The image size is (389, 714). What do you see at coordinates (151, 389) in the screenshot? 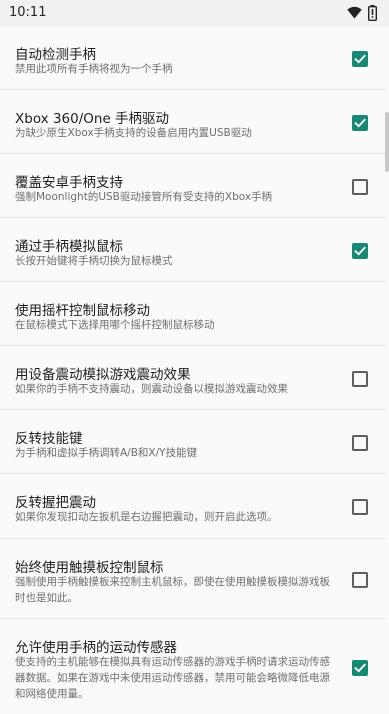
I see `setting-summary: 如果你的手柄不支持震动，则震动设备以模拟游戏震动效果` at bounding box center [151, 389].